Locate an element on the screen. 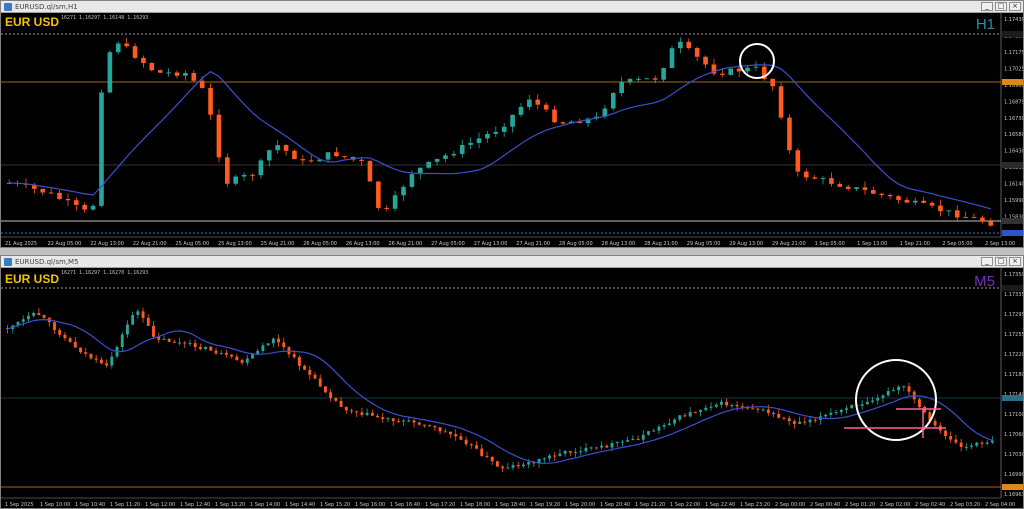 This screenshot has width=1024, height=509. time-tick-label: 1 Sep 13:00 is located at coordinates (872, 244).